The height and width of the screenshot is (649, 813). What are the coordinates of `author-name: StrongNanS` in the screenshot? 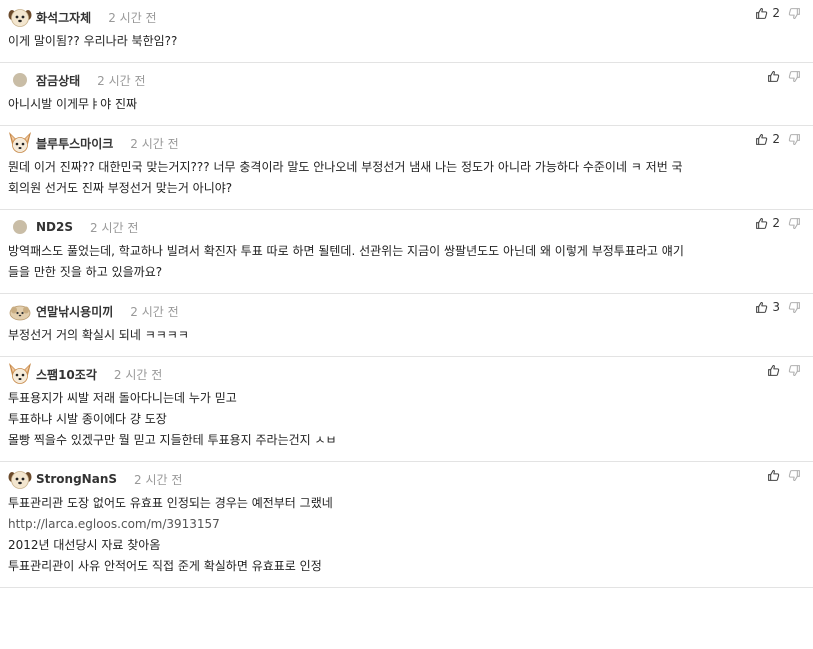 It's located at (76, 479).